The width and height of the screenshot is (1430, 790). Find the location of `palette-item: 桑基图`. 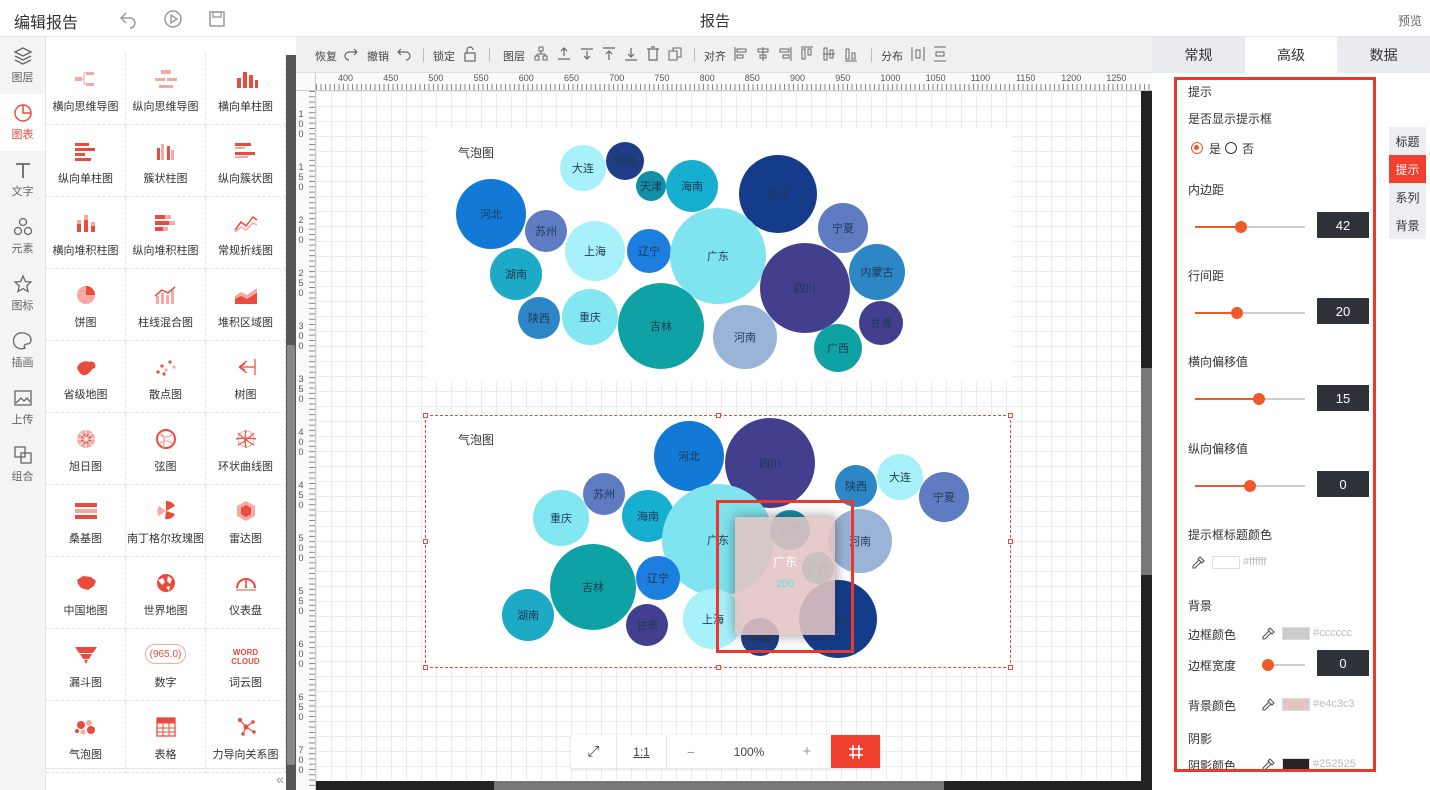

palette-item: 桑基图 is located at coordinates (86, 521).